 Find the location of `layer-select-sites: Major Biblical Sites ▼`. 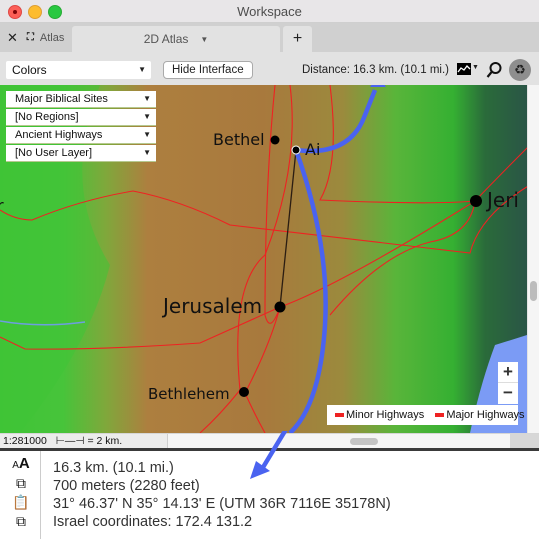

layer-select-sites: Major Biblical Sites ▼ is located at coordinates (81, 99).